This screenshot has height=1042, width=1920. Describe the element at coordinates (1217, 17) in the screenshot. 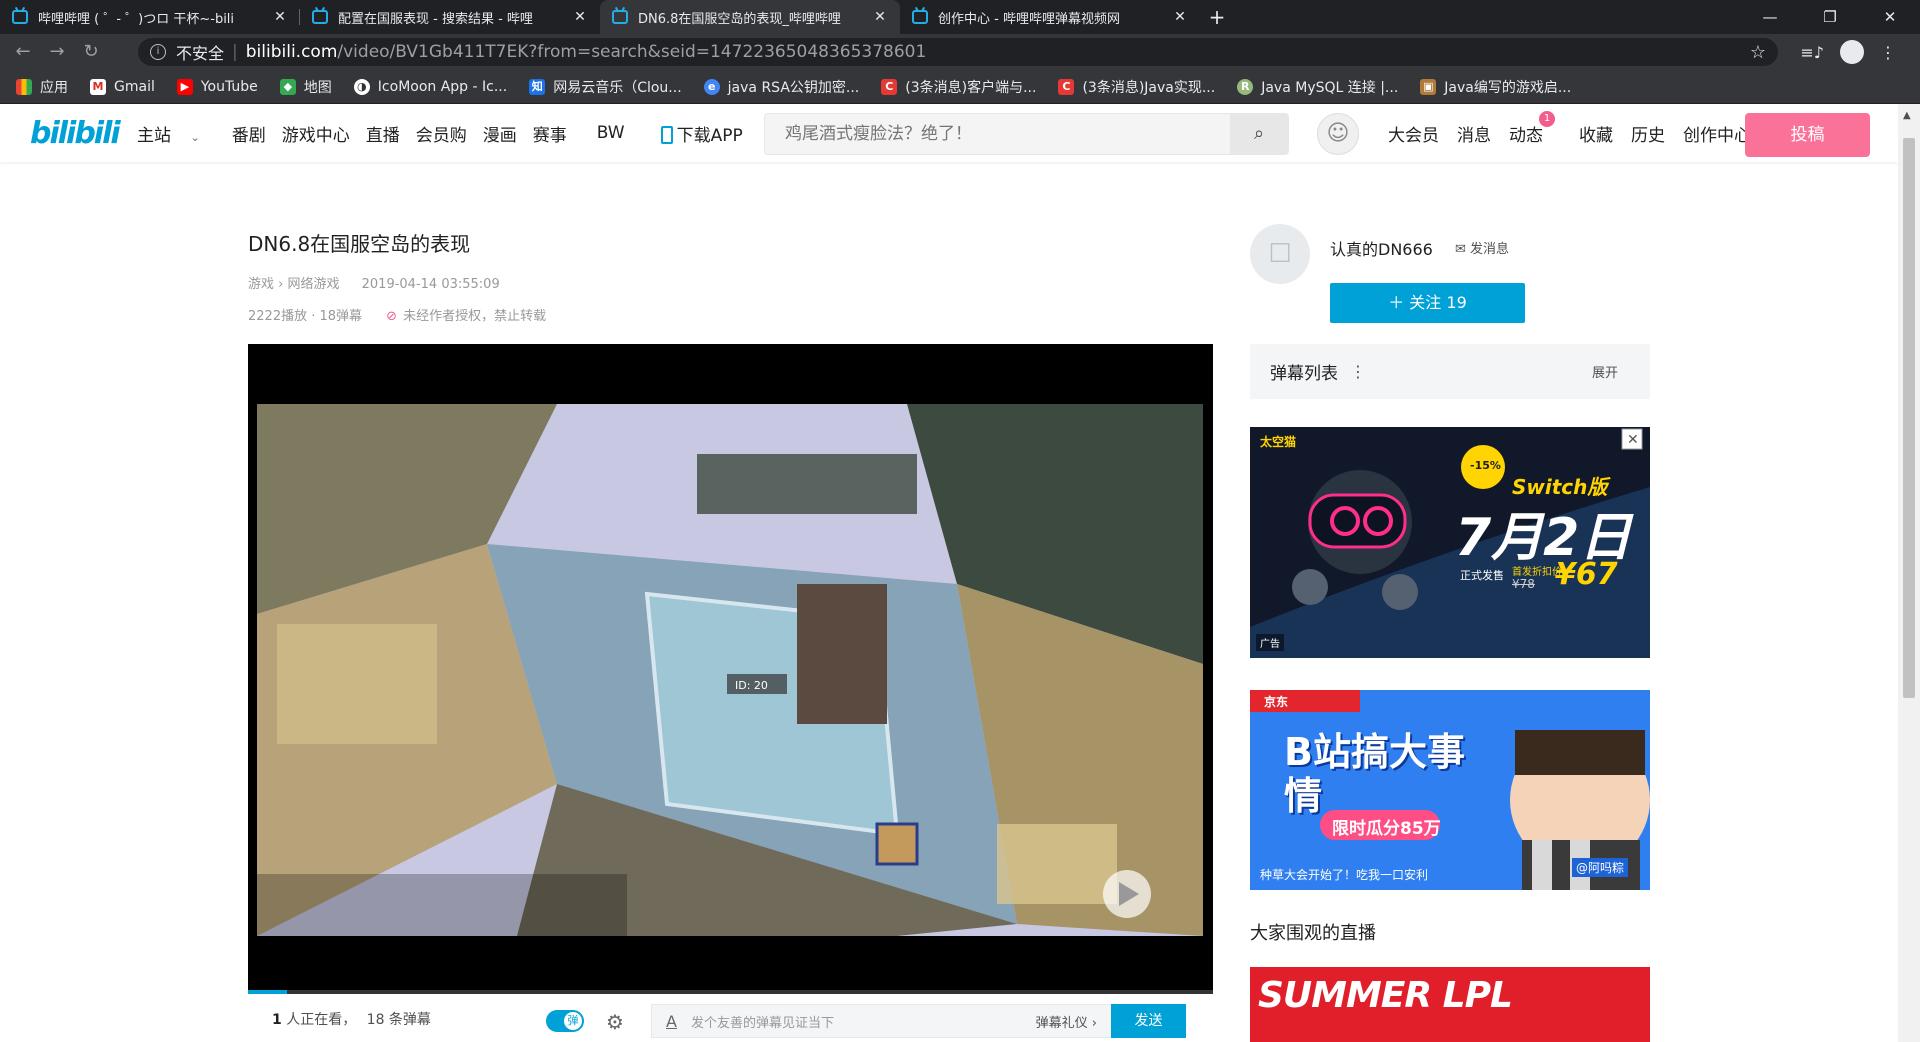

I see `new-tab-button: +` at that location.